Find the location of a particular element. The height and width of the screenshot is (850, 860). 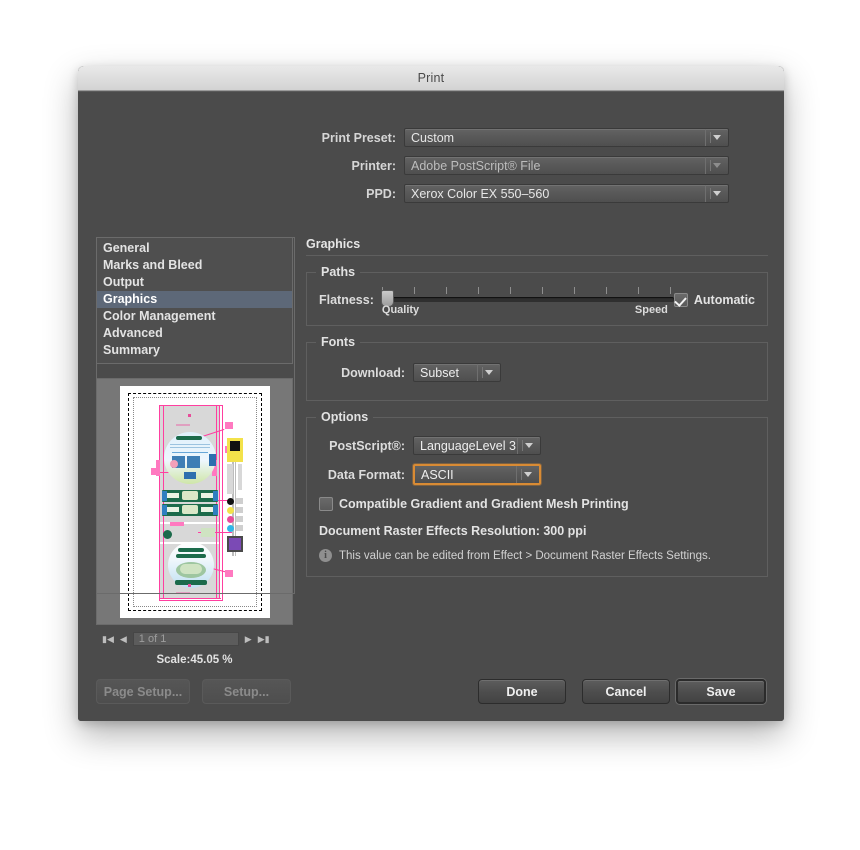

preview-page is located at coordinates (194, 501).